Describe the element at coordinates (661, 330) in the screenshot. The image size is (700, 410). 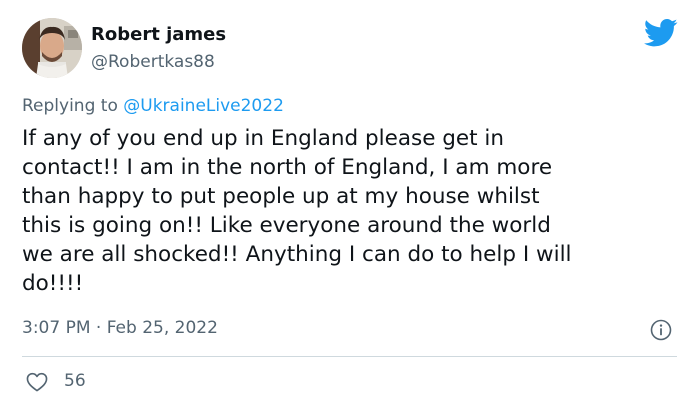
I see `info-icon` at that location.